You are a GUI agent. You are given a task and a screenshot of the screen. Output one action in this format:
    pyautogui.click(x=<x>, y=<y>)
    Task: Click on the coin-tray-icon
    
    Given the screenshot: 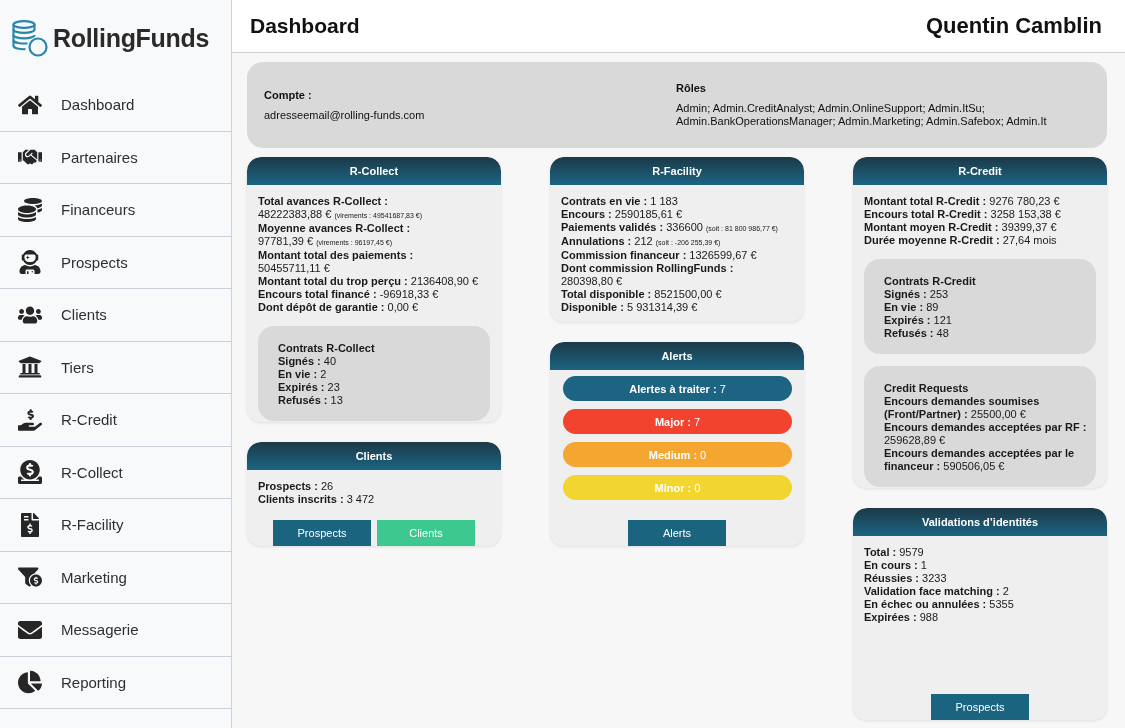 What is the action you would take?
    pyautogui.click(x=30, y=472)
    